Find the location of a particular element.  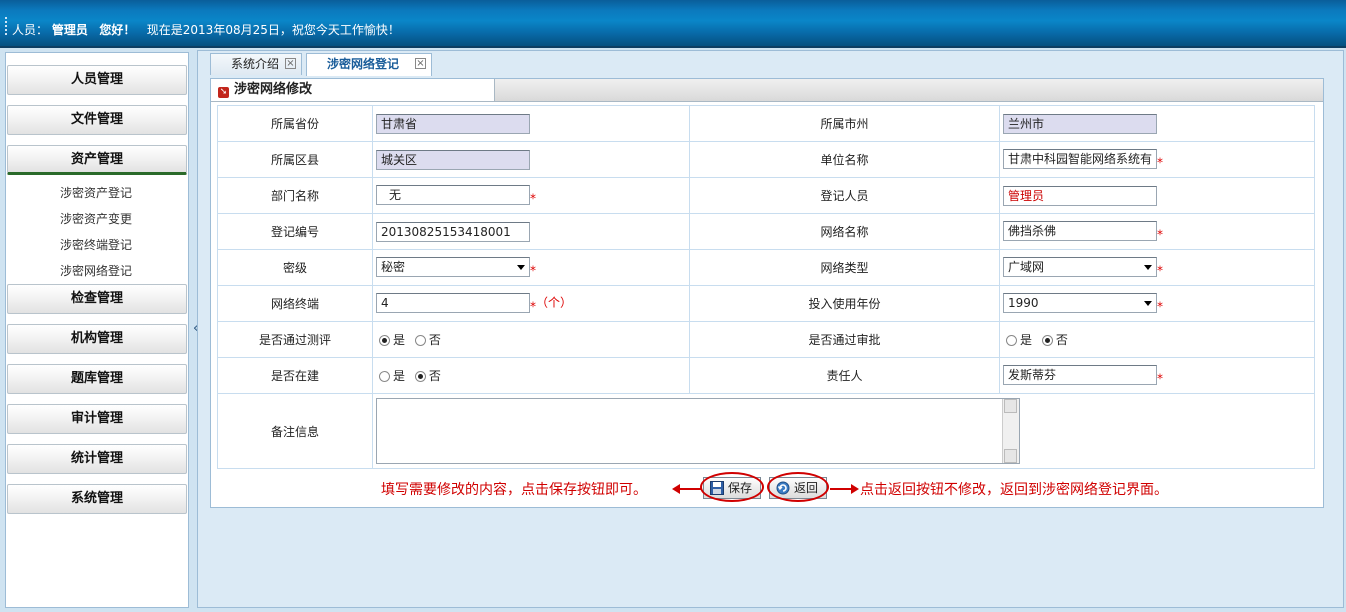

scroll-up-icon is located at coordinates (1010, 406).